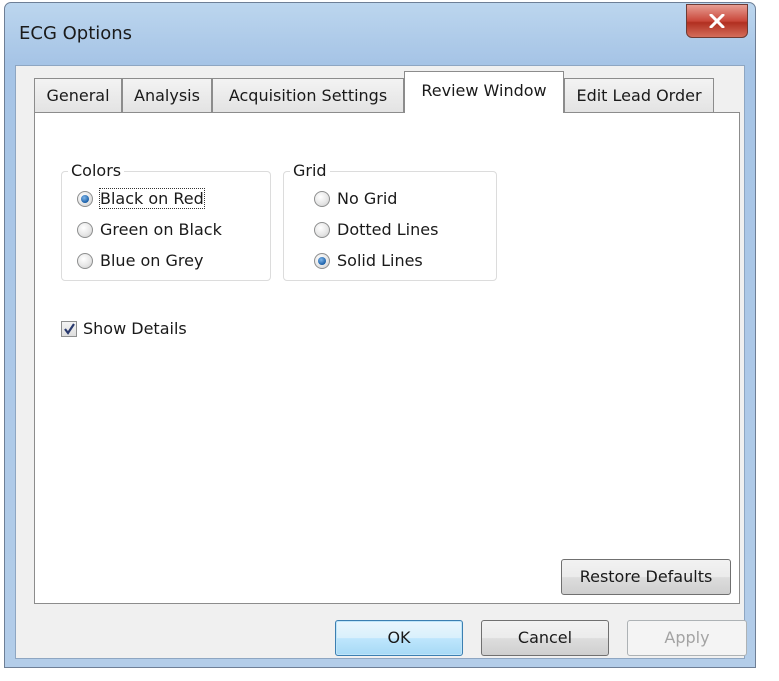 This screenshot has height=681, width=779. Describe the element at coordinates (308, 95) in the screenshot. I see `tab-acquisition-settings: Acquisition Settings` at that location.